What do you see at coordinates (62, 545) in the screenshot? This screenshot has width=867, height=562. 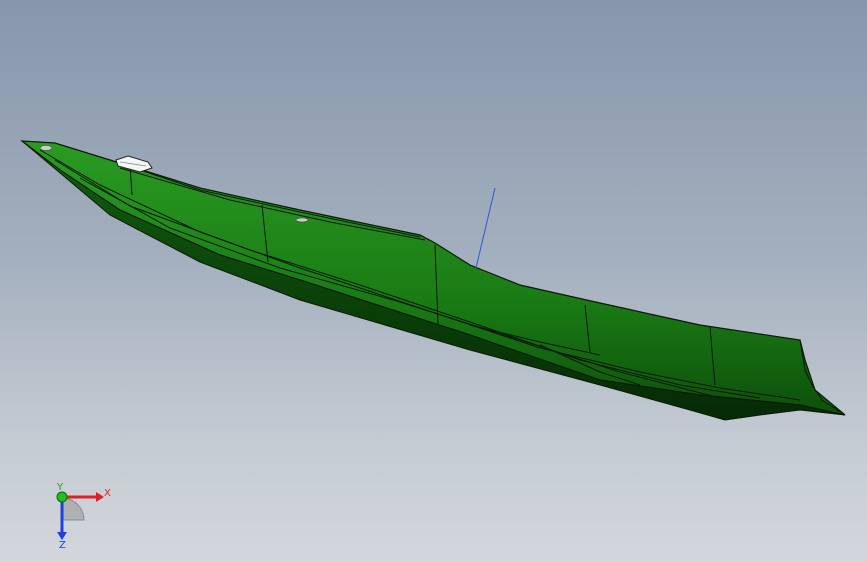 I see `z-axis-label: Z` at bounding box center [62, 545].